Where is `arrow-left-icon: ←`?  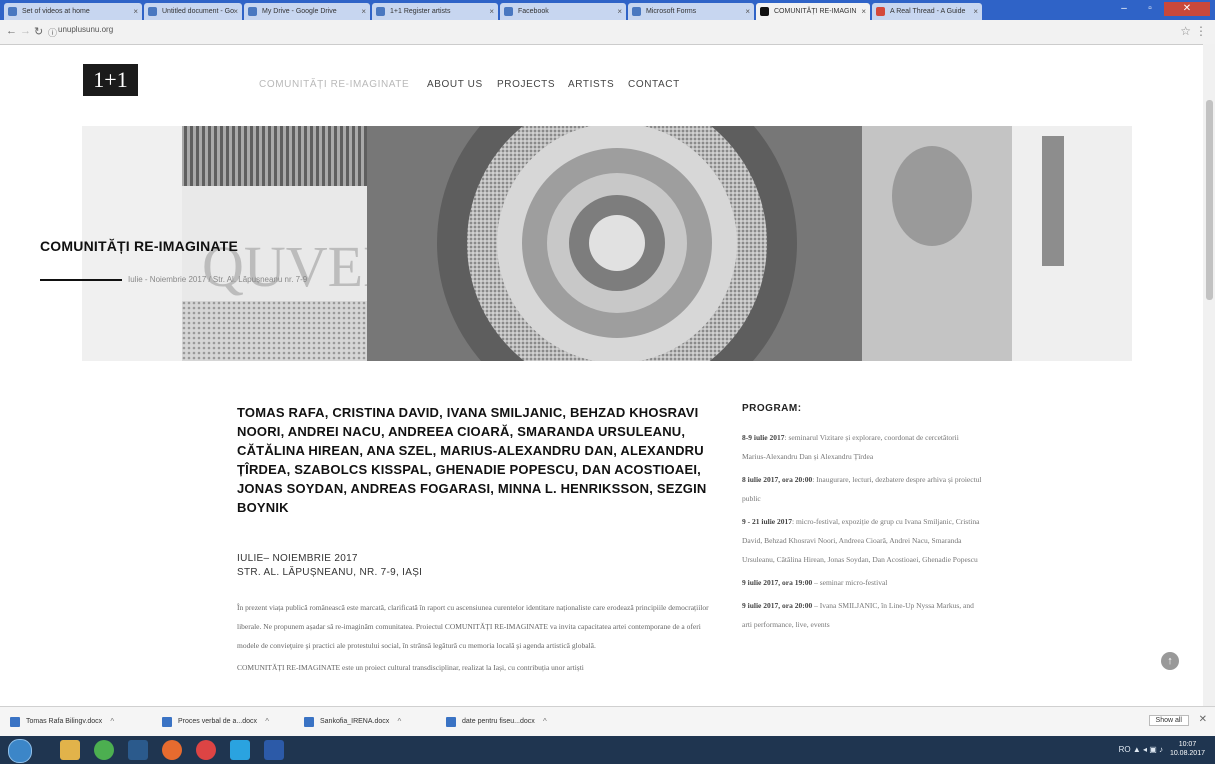
arrow-left-icon: ← is located at coordinates (11, 31).